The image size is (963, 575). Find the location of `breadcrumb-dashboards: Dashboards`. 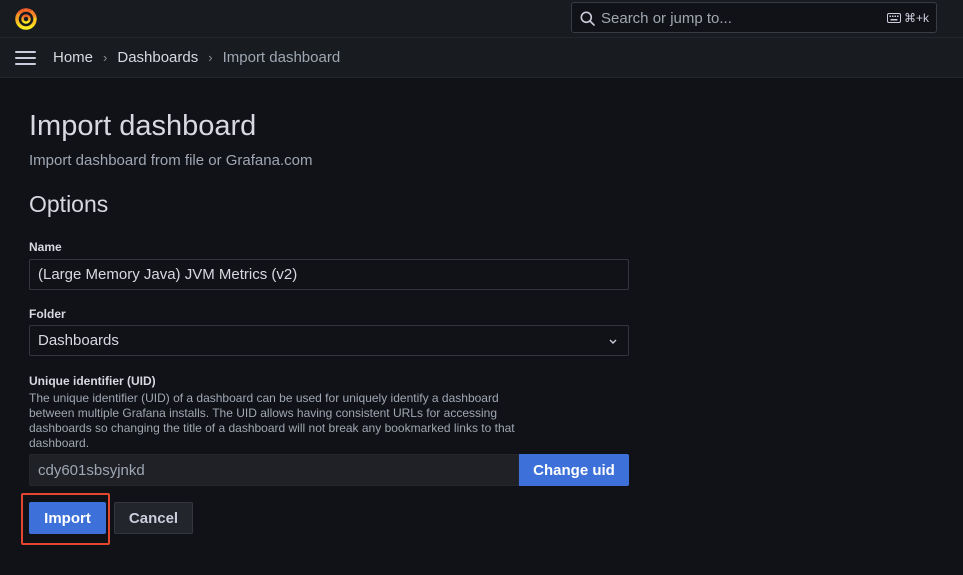

breadcrumb-dashboards: Dashboards is located at coordinates (157, 57).